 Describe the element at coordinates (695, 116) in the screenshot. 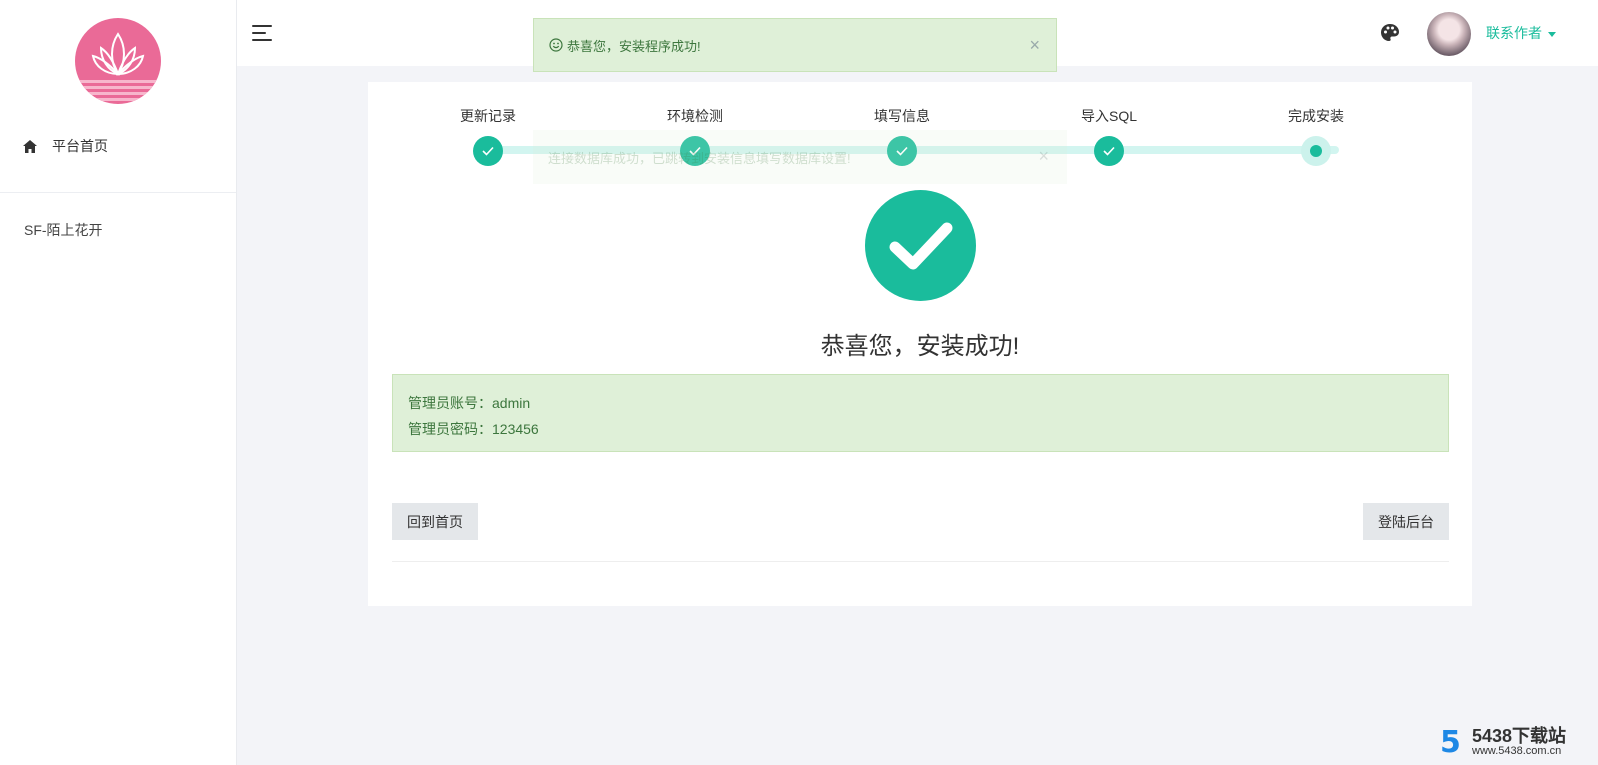

I see `step-label: 环境检测` at that location.